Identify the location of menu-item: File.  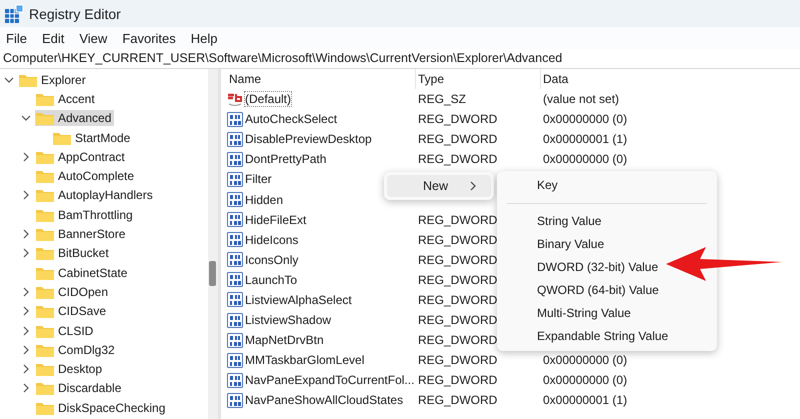
(20, 38).